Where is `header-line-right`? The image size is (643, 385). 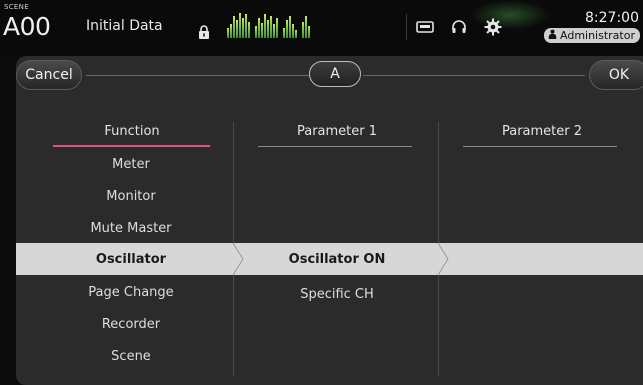
header-line-right is located at coordinates (474, 75).